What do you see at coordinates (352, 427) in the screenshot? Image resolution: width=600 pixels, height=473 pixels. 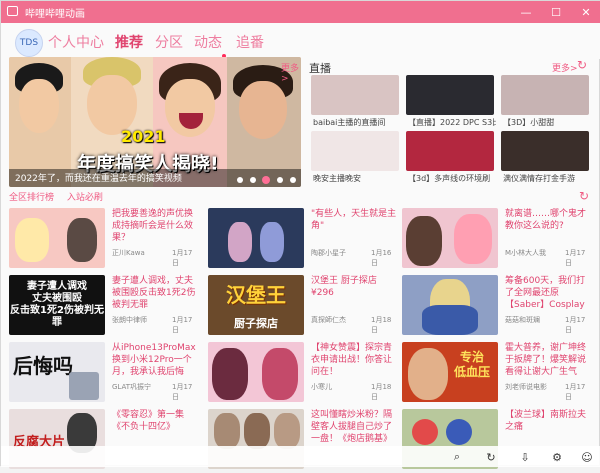 I see `video-title: 这叫懂瞎炒米粉？隔壁客人拔腿自己炒了一盘！《炮店鹅基》` at bounding box center [352, 427].